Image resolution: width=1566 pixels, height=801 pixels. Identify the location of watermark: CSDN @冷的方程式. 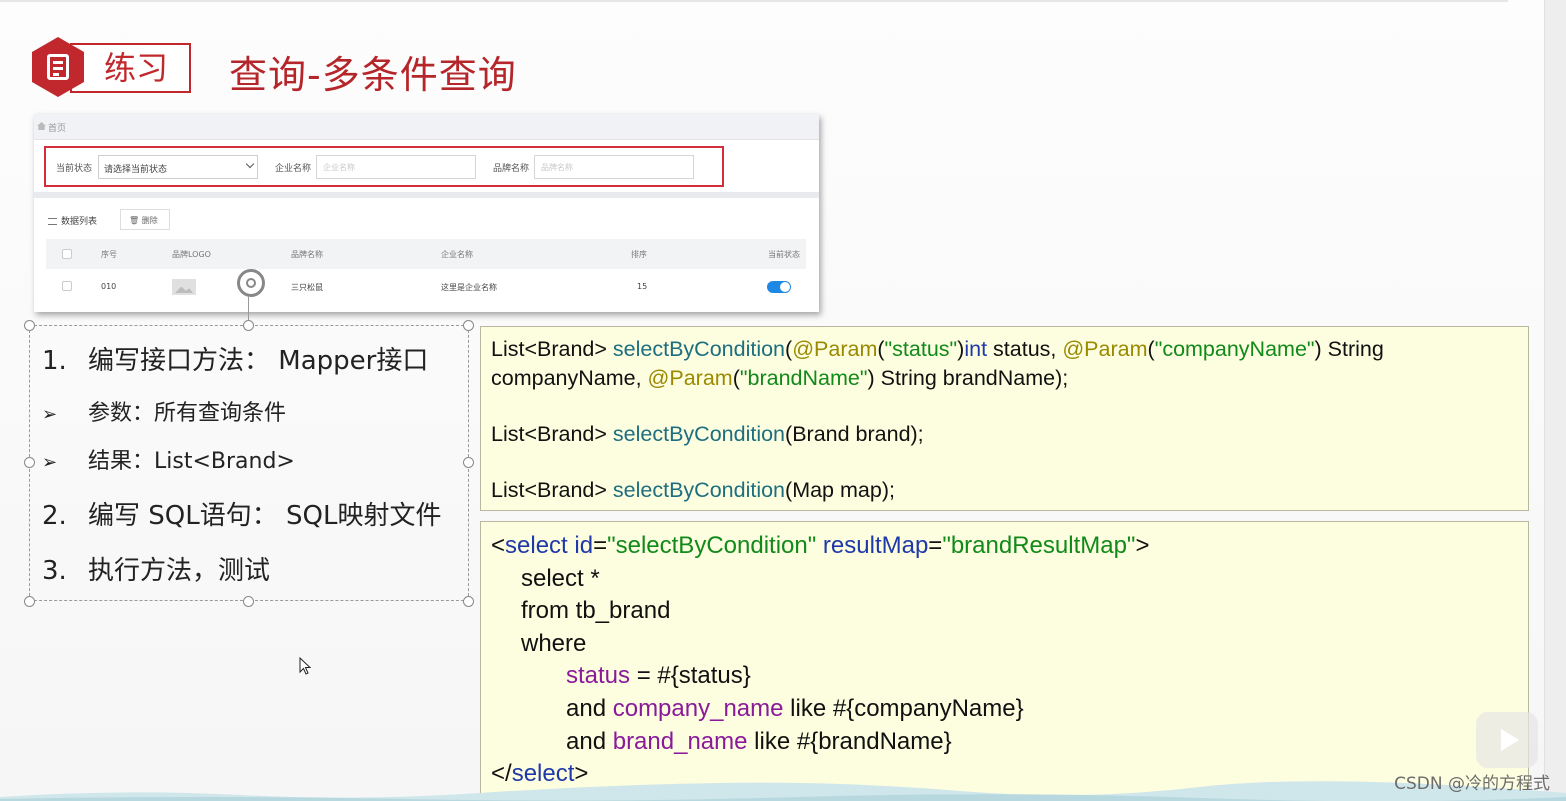
(1472, 784).